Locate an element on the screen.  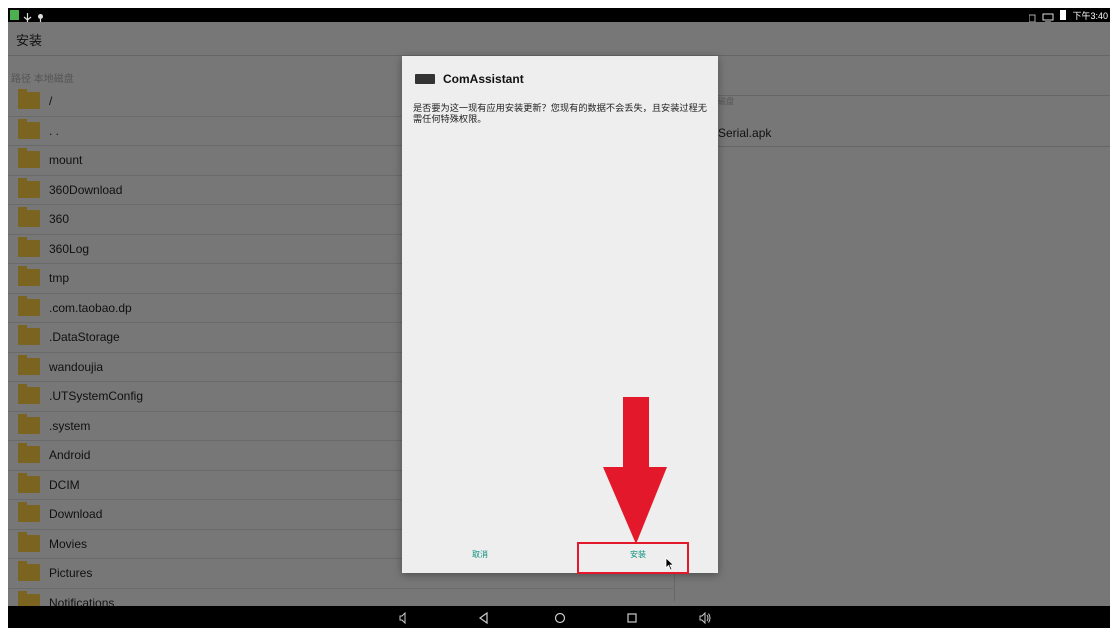
volume-up-icon is located at coordinates (705, 618).